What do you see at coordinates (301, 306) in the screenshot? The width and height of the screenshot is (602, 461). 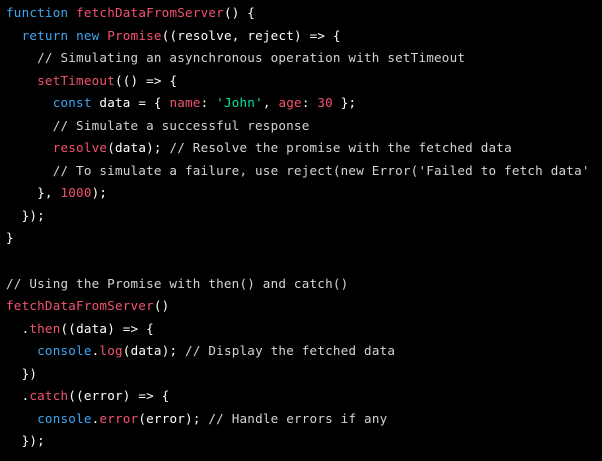 I see `code-line: fetchDataFromServer()` at bounding box center [301, 306].